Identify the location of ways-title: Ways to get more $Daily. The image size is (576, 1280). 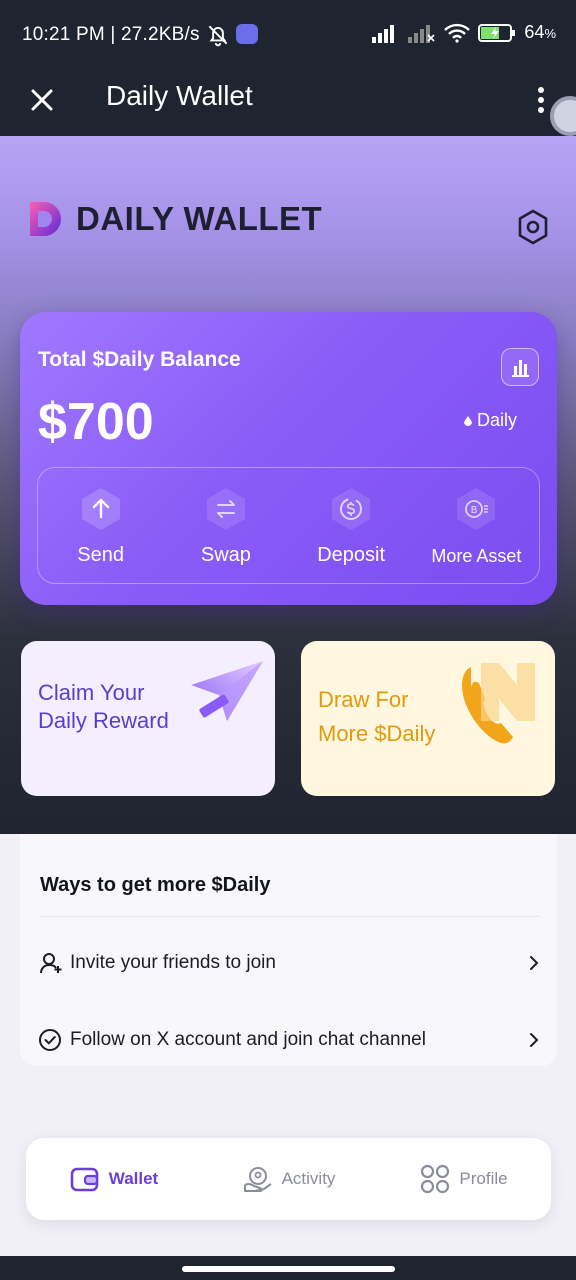
(155, 885).